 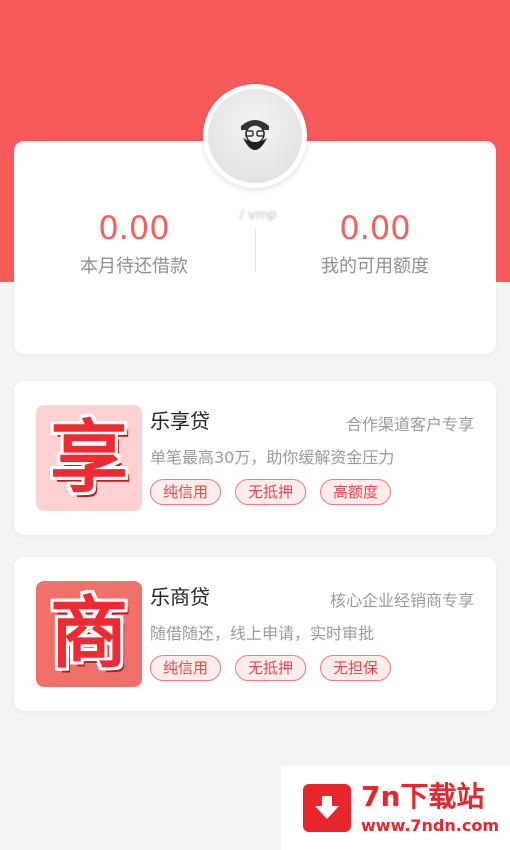 I want to click on xiang-character-icon: 享, so click(x=89, y=458).